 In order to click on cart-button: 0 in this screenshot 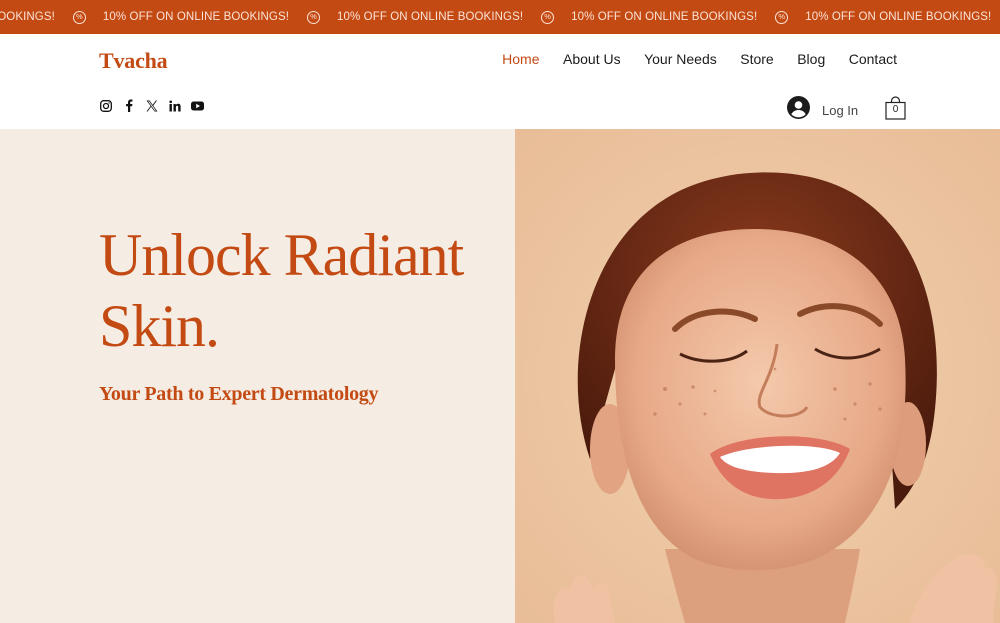, I will do `click(895, 108)`.